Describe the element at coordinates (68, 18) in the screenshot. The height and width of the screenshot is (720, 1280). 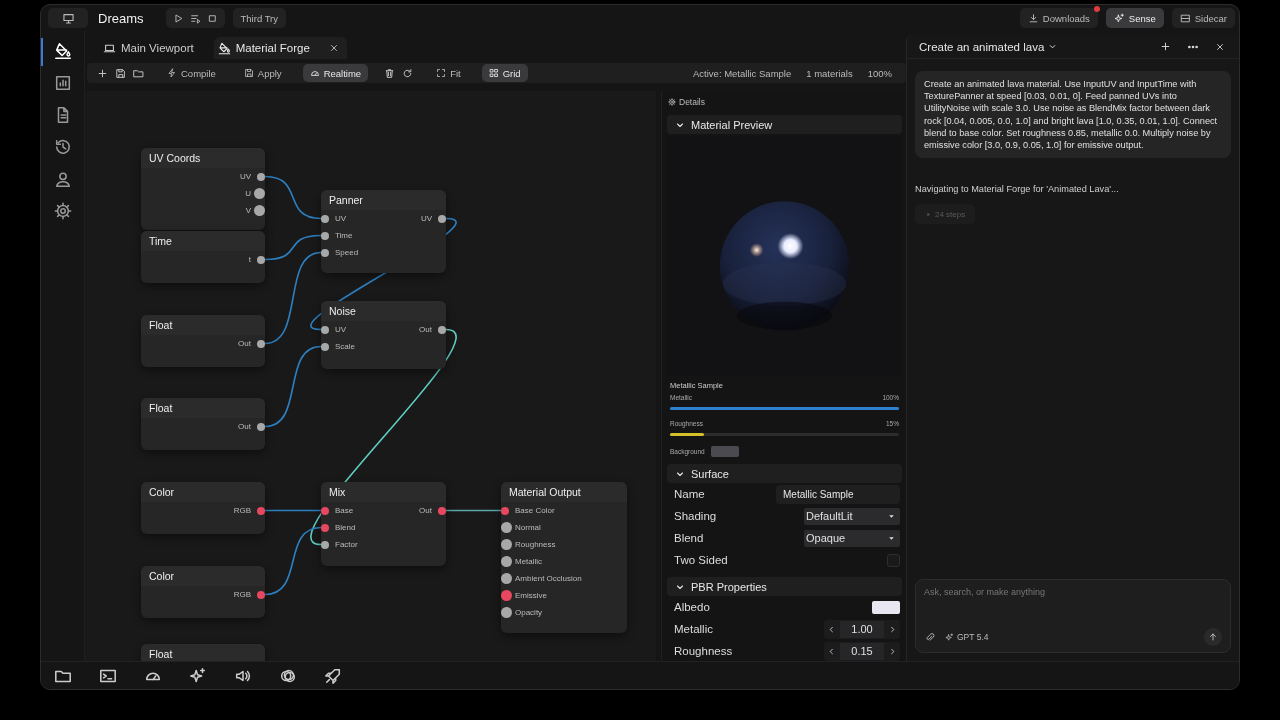
I see `monitor-icon-button` at that location.